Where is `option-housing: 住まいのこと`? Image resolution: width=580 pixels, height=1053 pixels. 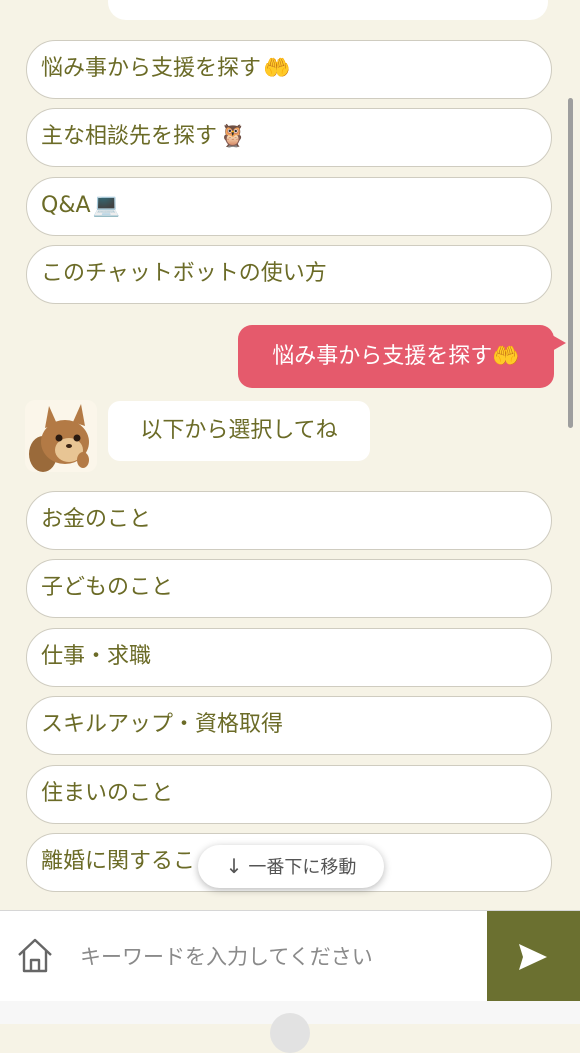
option-housing: 住まいのこと is located at coordinates (289, 794).